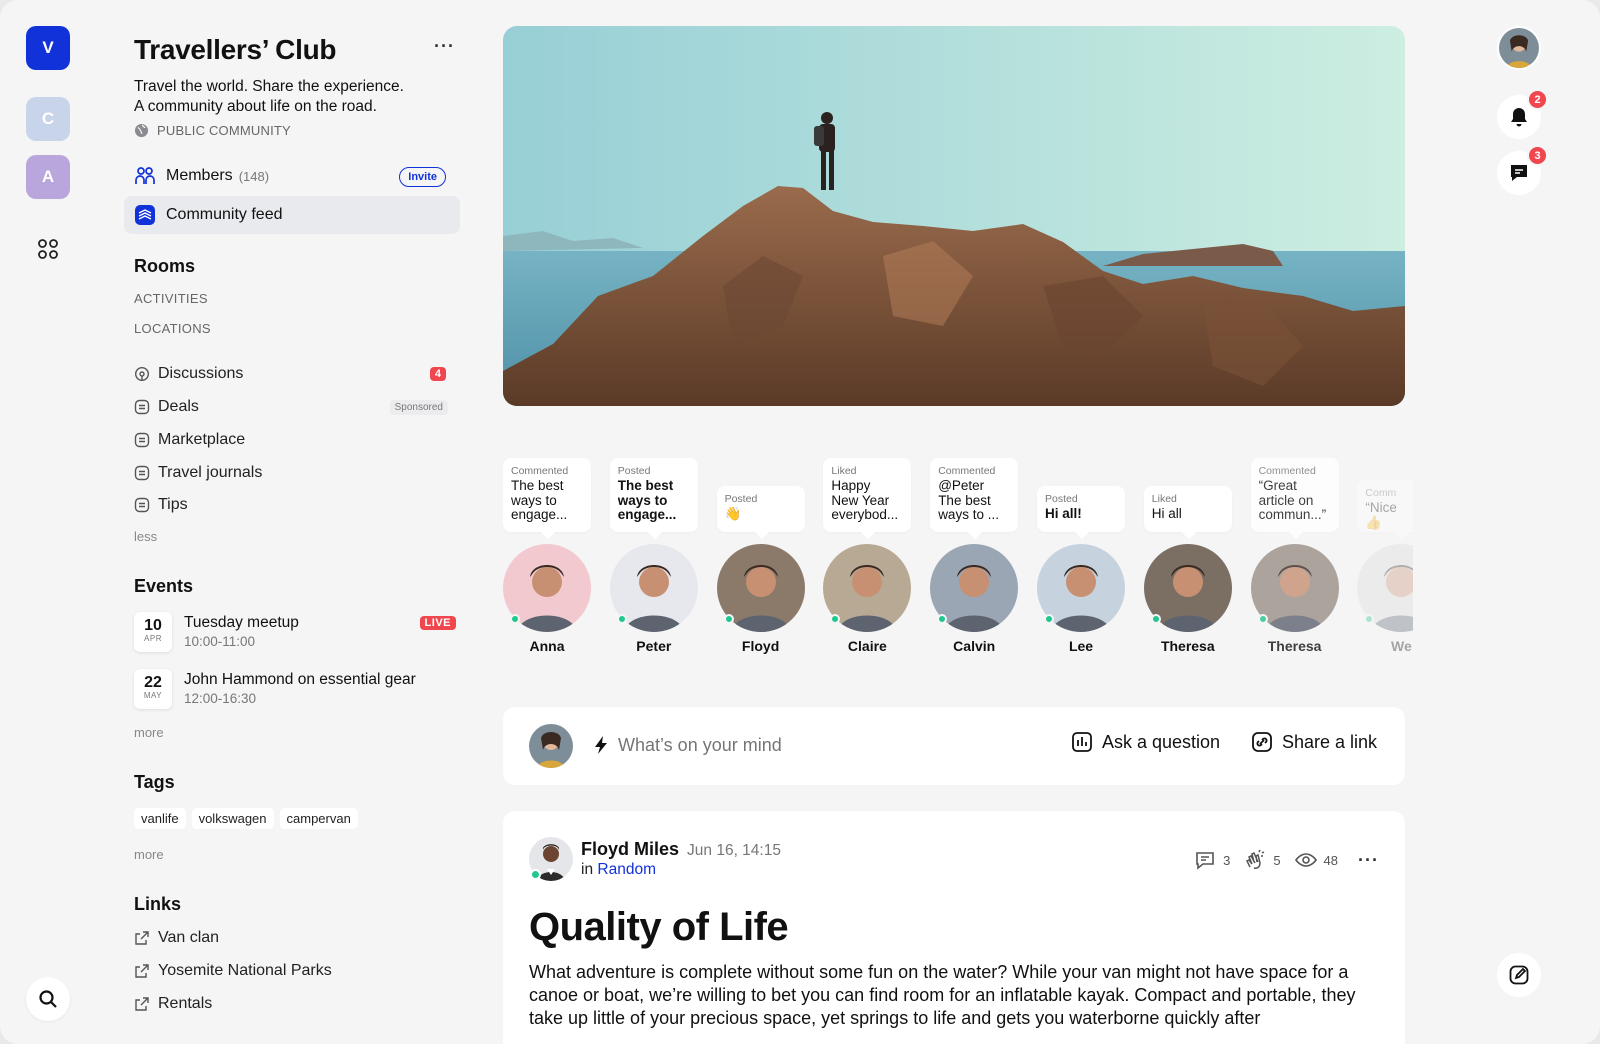 The width and height of the screenshot is (1600, 1044). I want to click on post-date: Jun 16, 14:15, so click(734, 850).